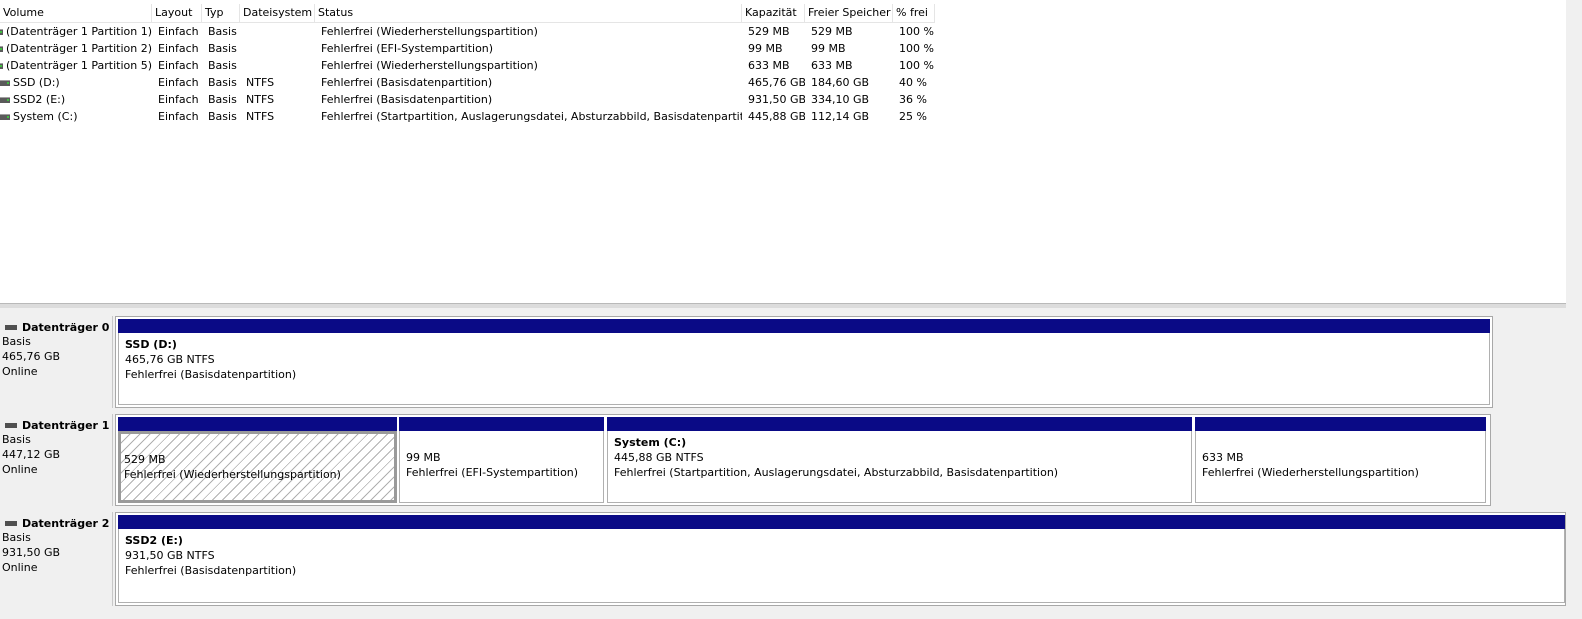 Image resolution: width=1582 pixels, height=619 pixels. I want to click on volume-cell: (Datenträger 1 Partition 1), so click(76, 31).